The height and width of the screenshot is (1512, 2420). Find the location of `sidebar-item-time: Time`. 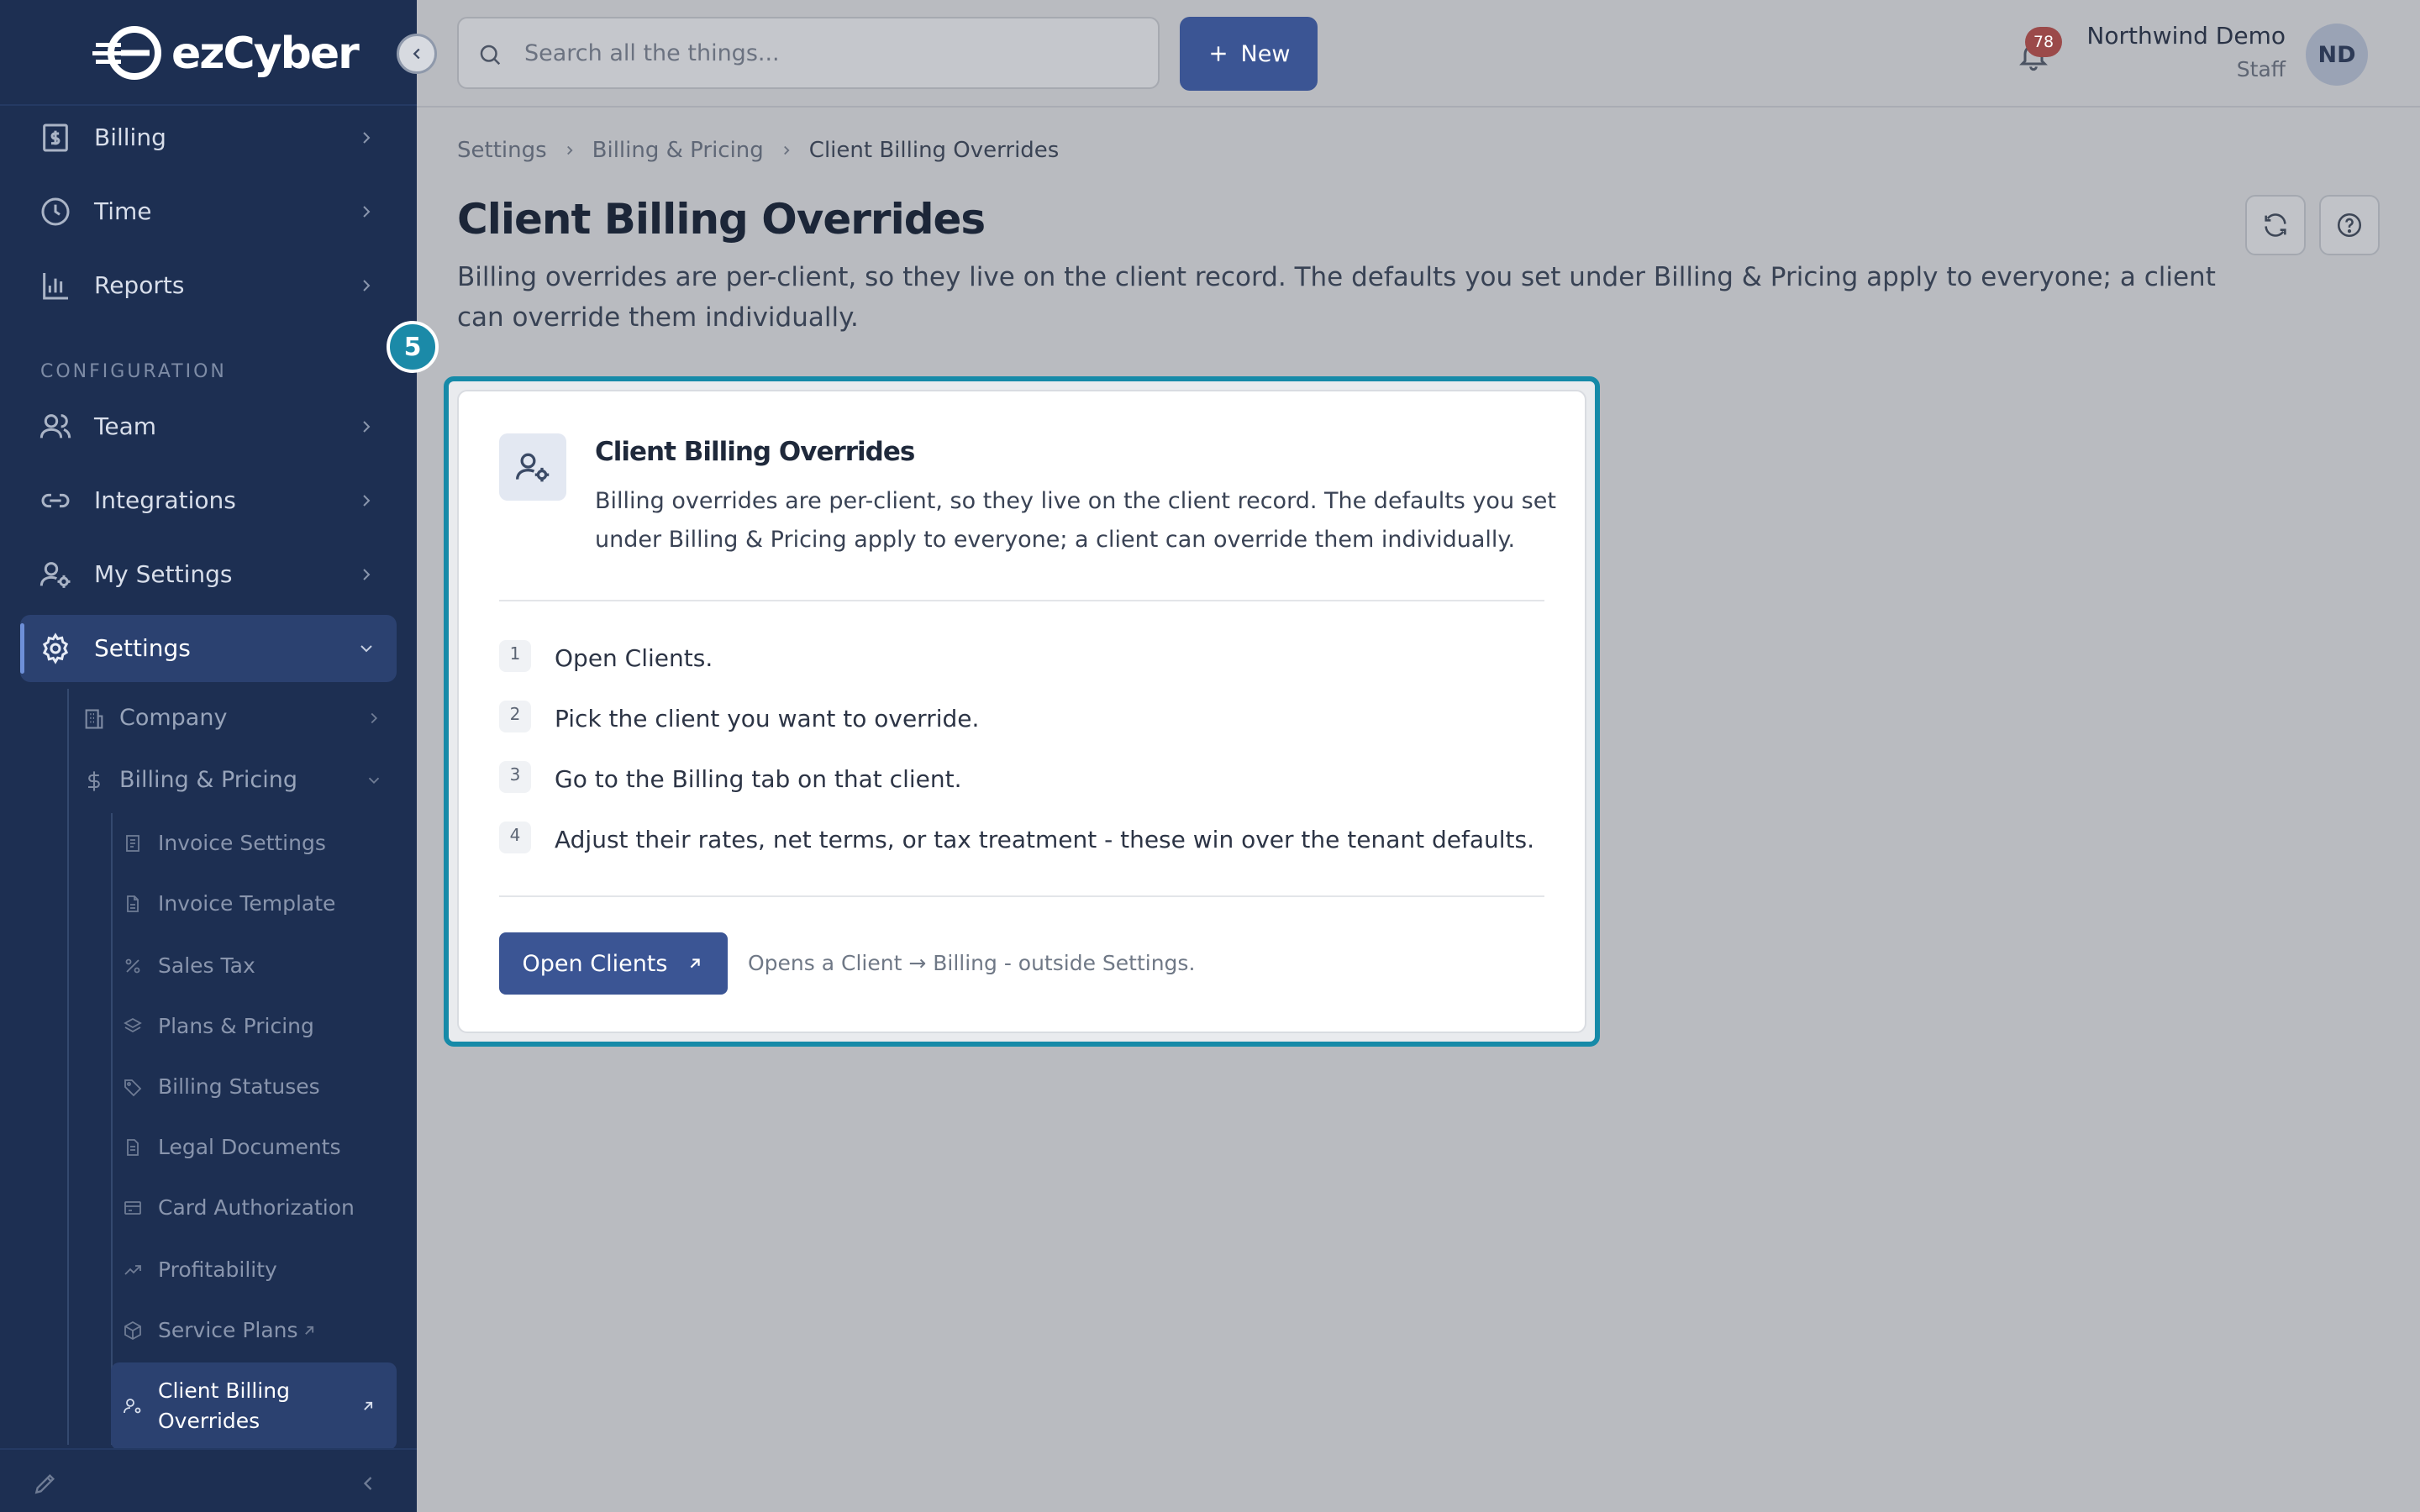

sidebar-item-time: Time is located at coordinates (208, 211).